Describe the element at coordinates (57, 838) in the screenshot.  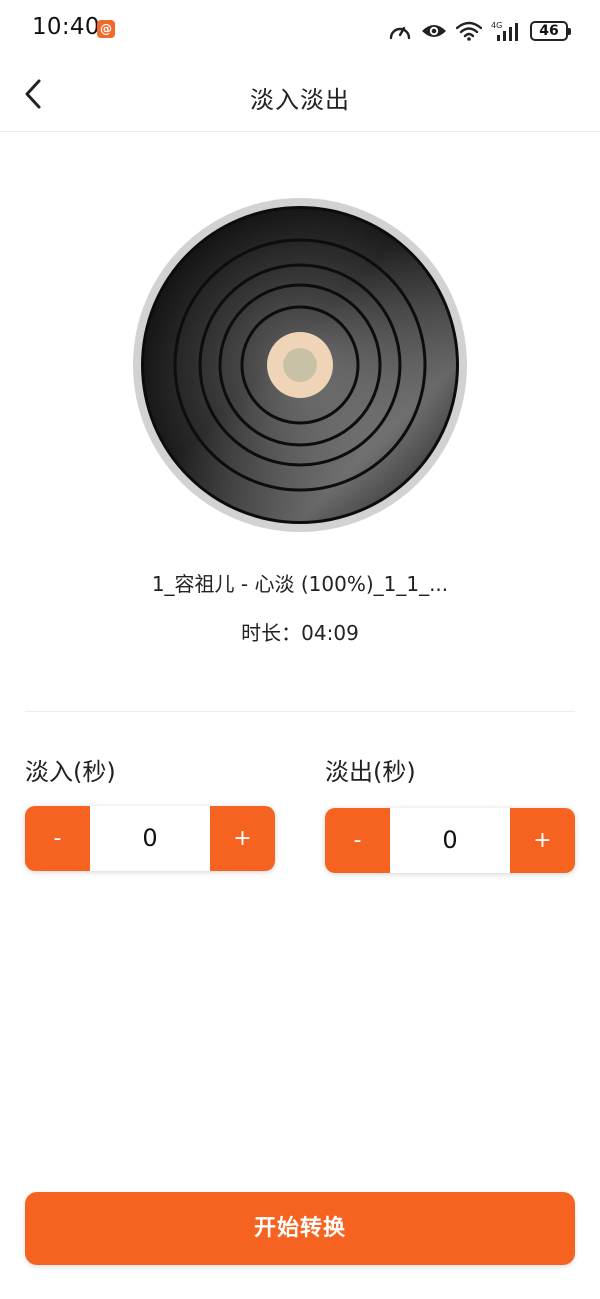
I see `fade-in-minus-button: -` at that location.